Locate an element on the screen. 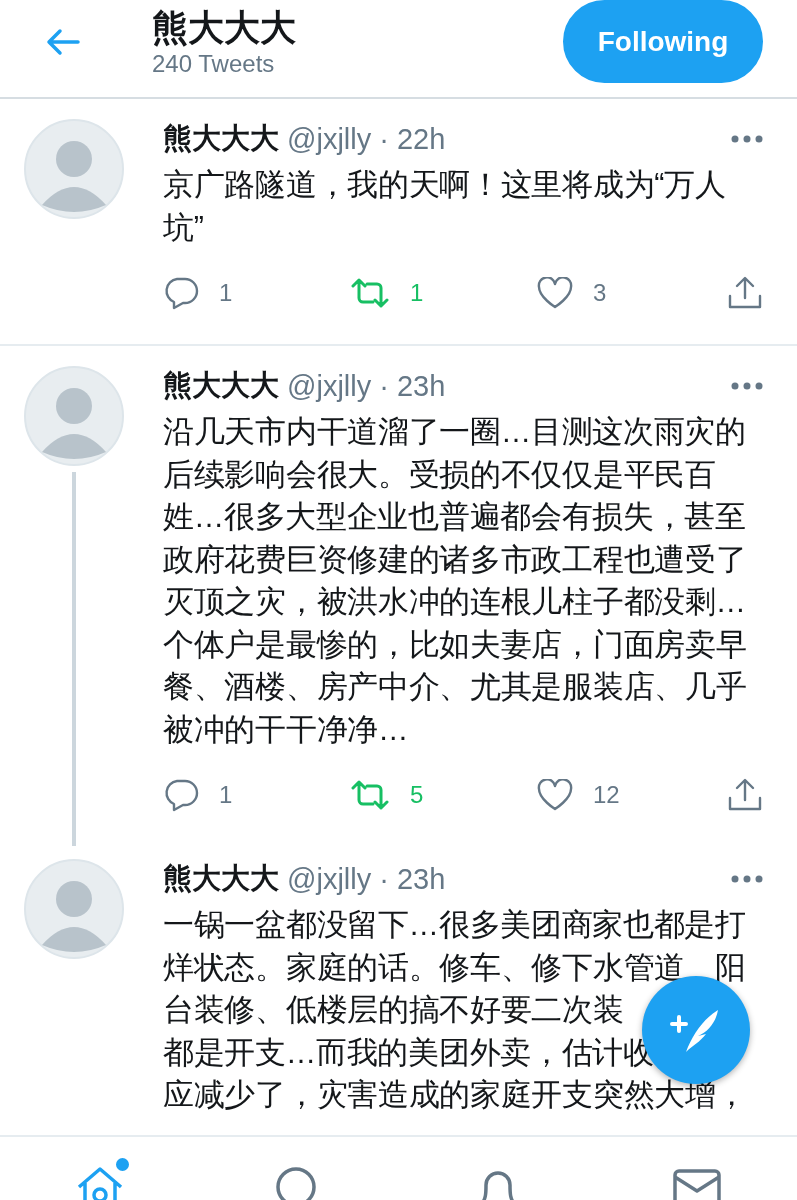  tweet-text-line: 姓…很多大型企业也普遍都会有损失，甚至 is located at coordinates (454, 516).